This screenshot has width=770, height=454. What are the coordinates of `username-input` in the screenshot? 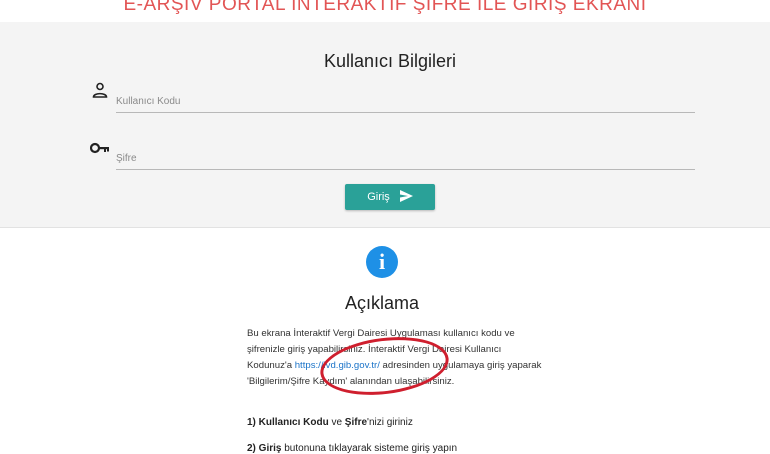 It's located at (405, 101).